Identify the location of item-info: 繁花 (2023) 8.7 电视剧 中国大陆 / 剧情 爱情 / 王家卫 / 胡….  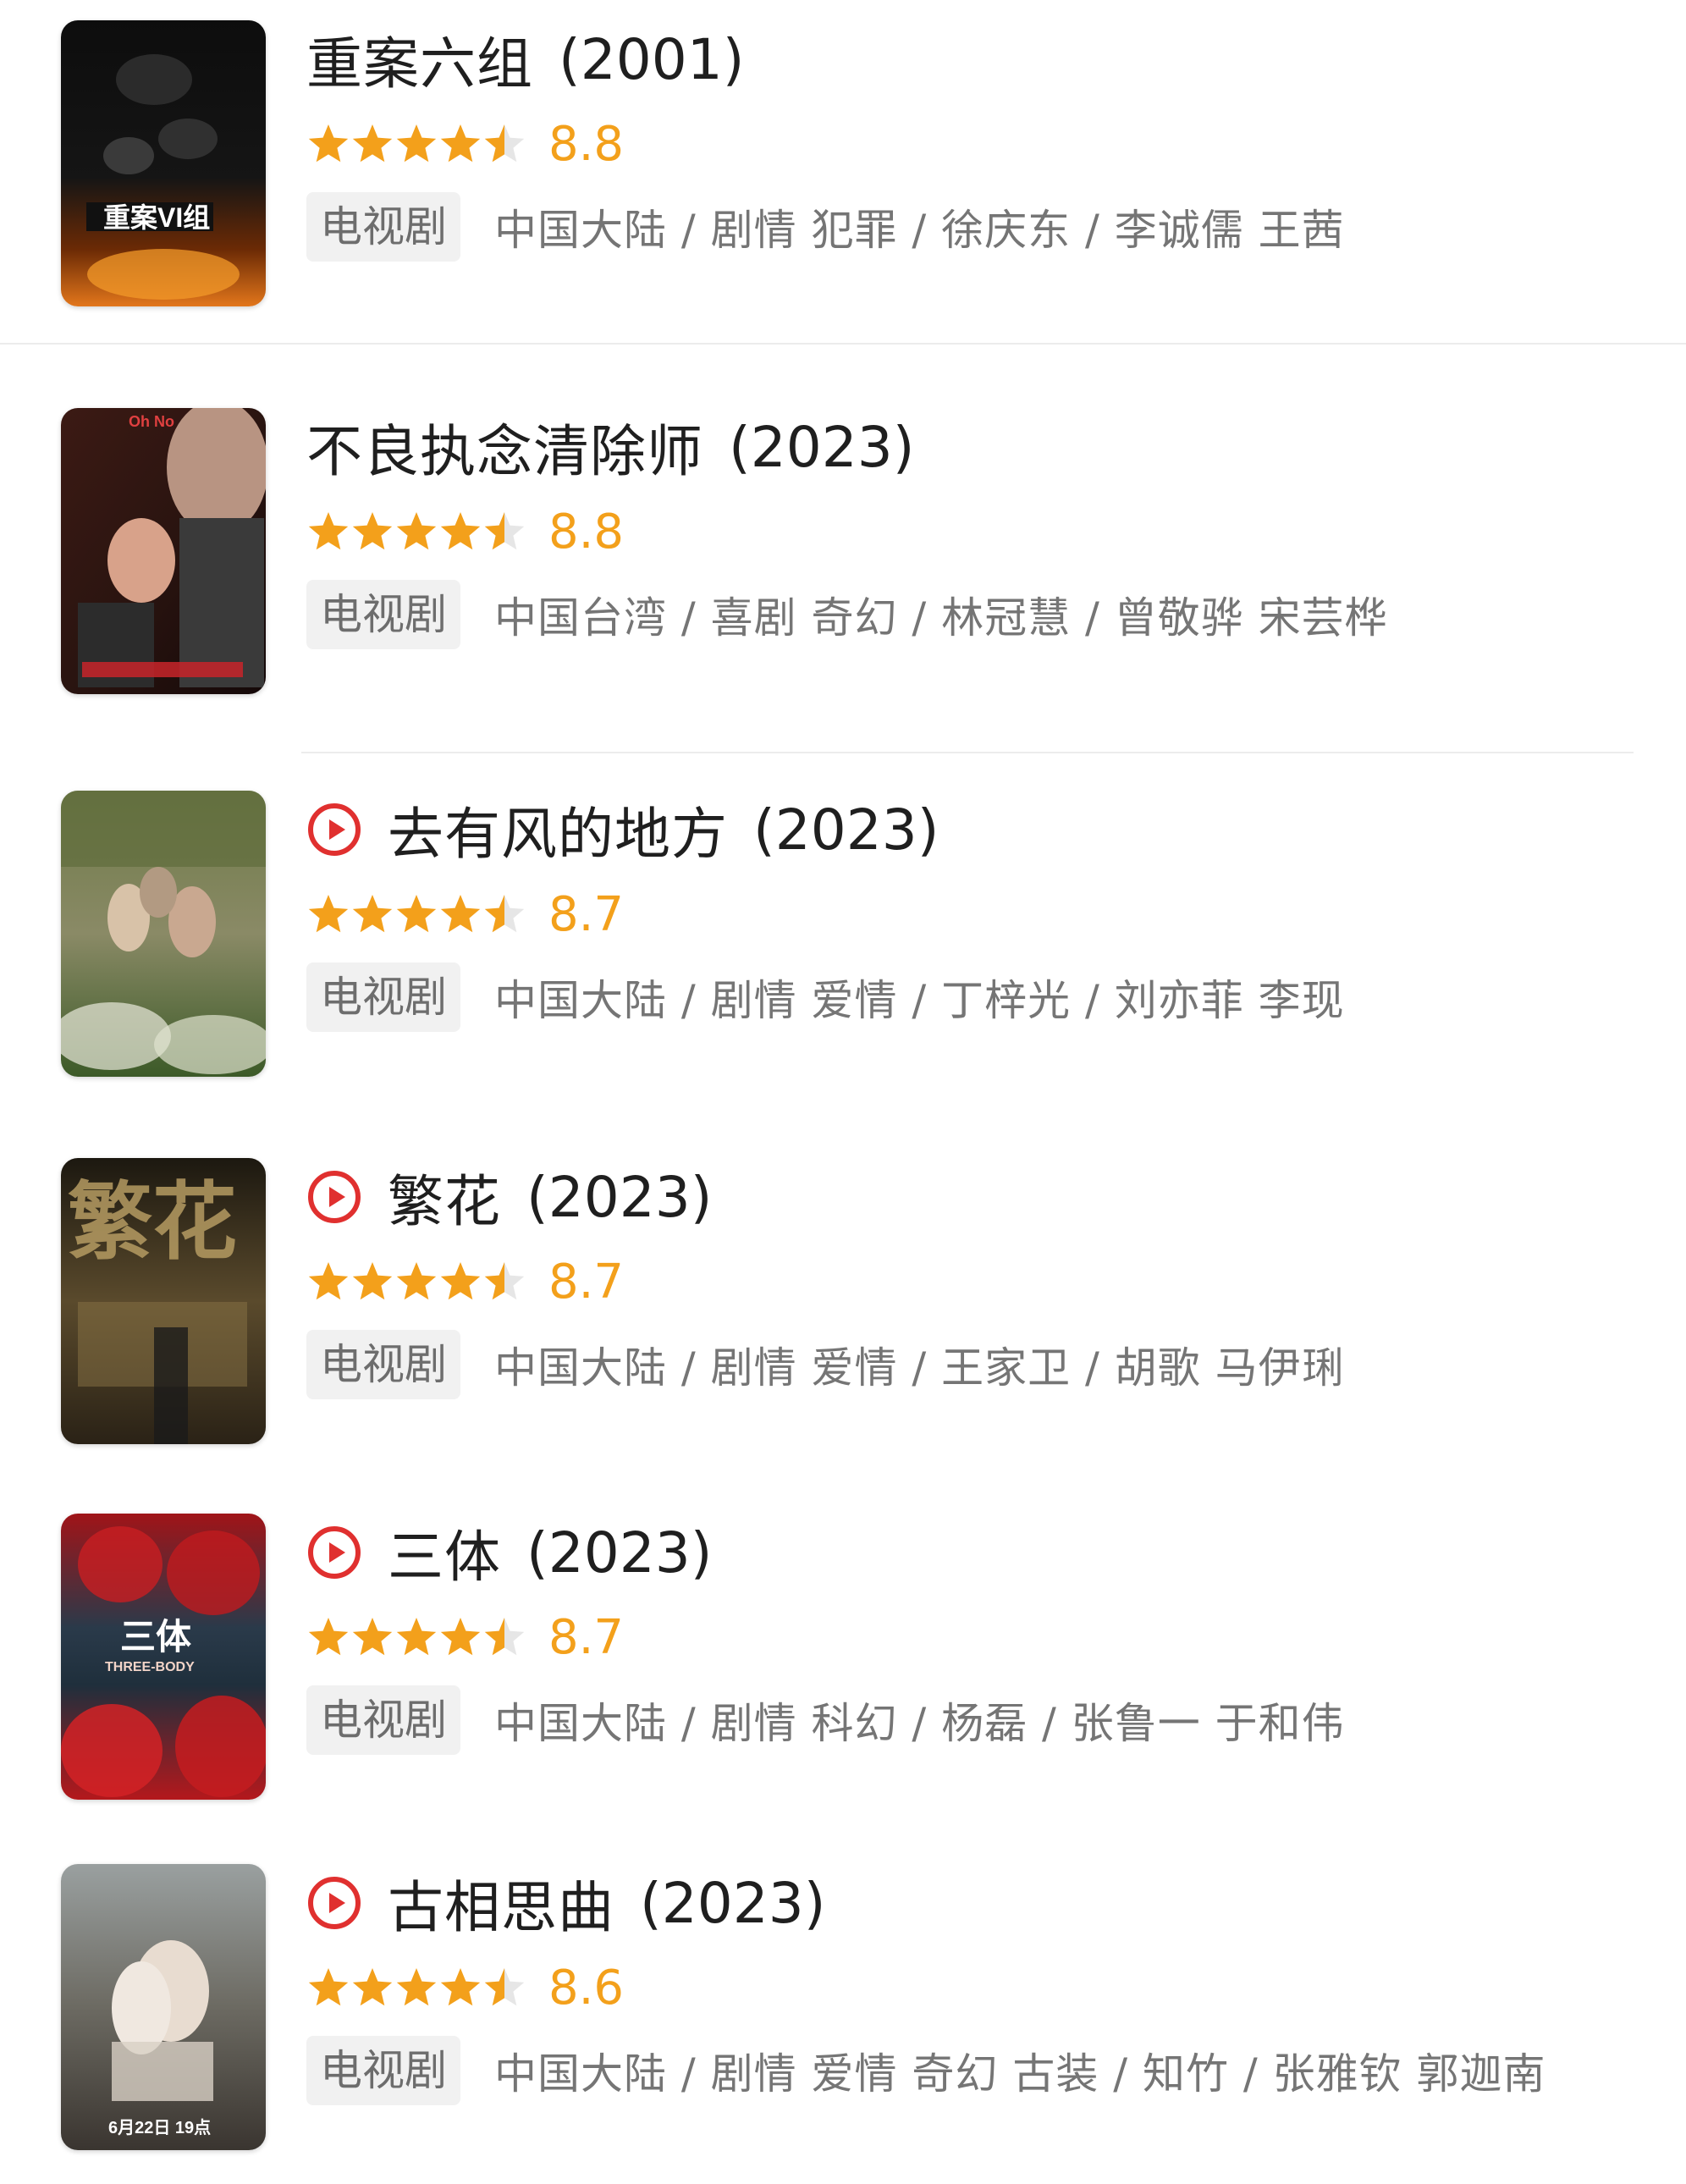
(966, 1281).